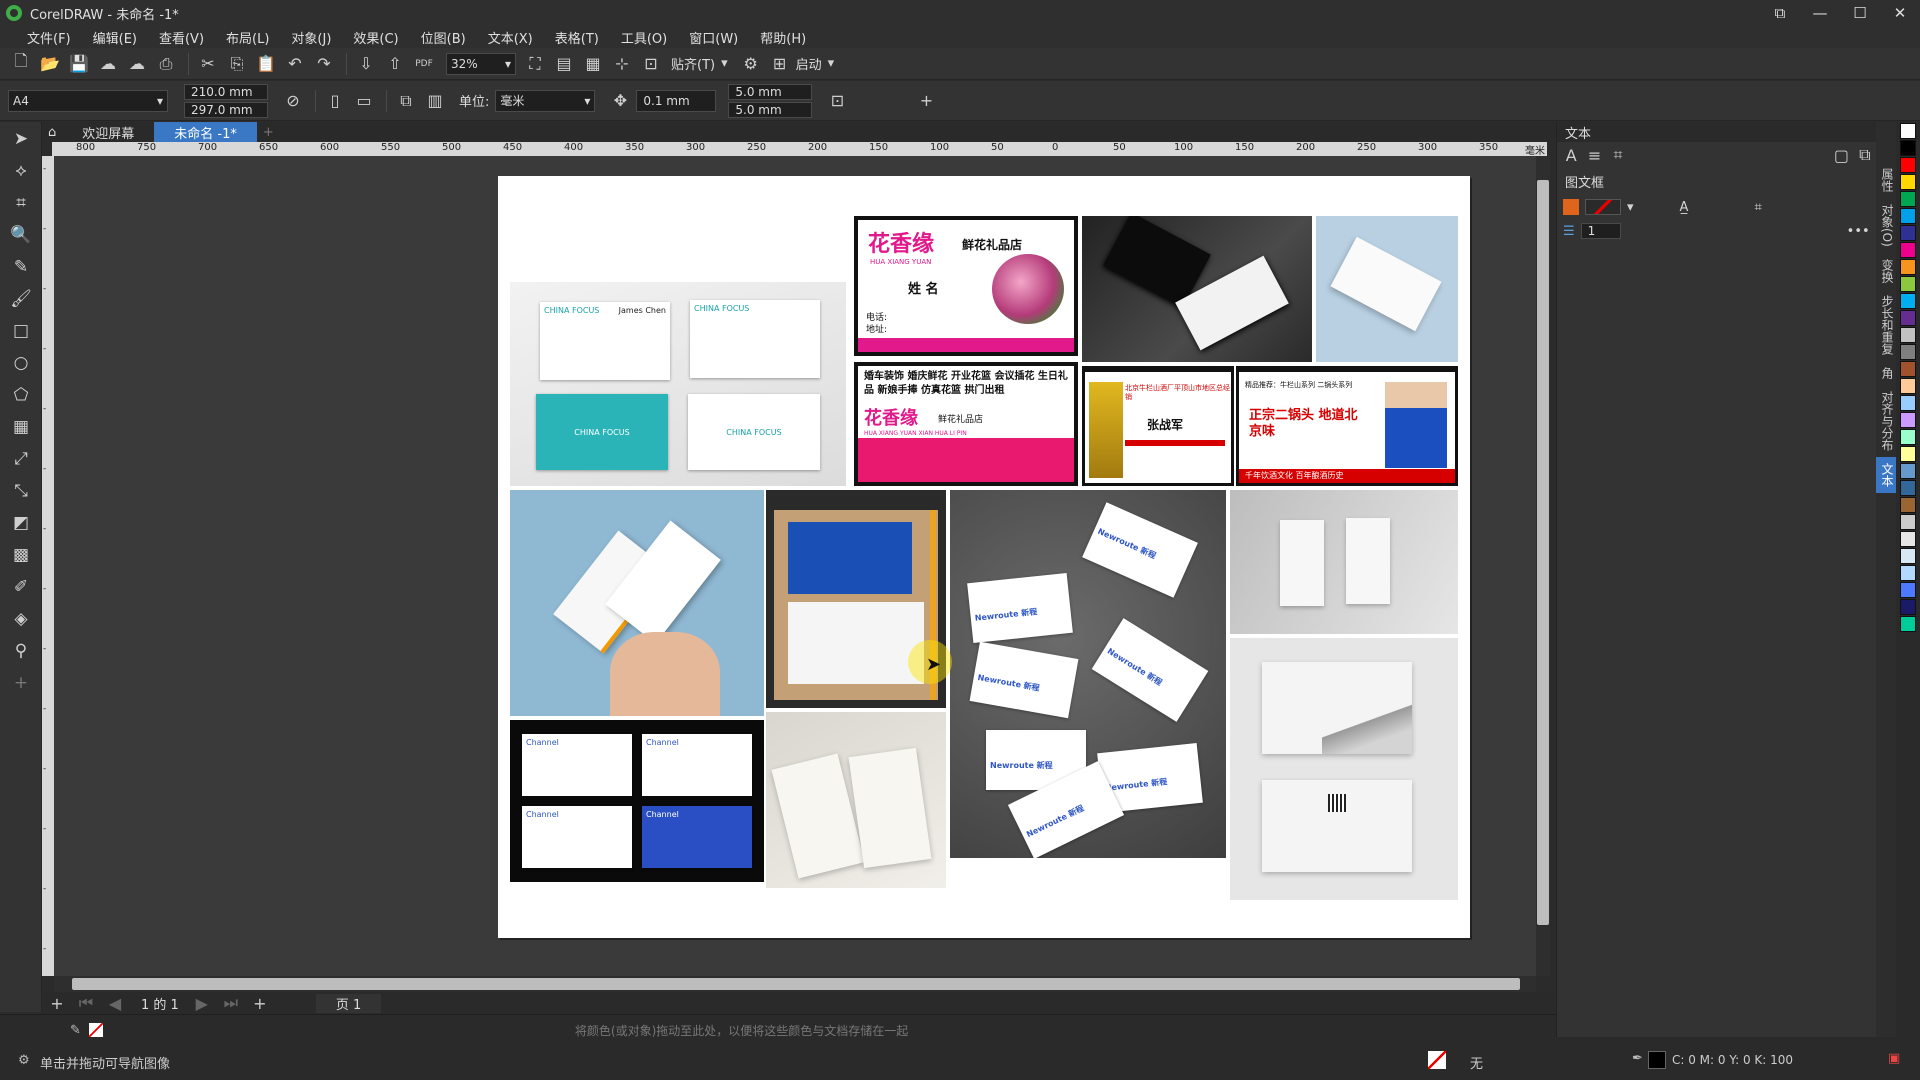 The height and width of the screenshot is (1080, 1920). Describe the element at coordinates (856, 800) in the screenshot. I see `image-embossed-cards` at that location.